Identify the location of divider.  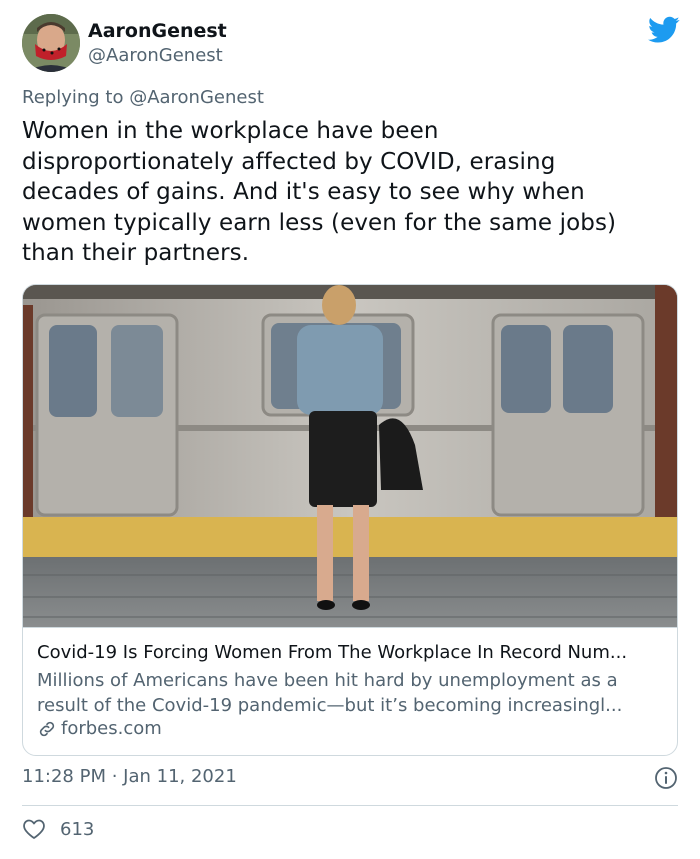
(350, 805).